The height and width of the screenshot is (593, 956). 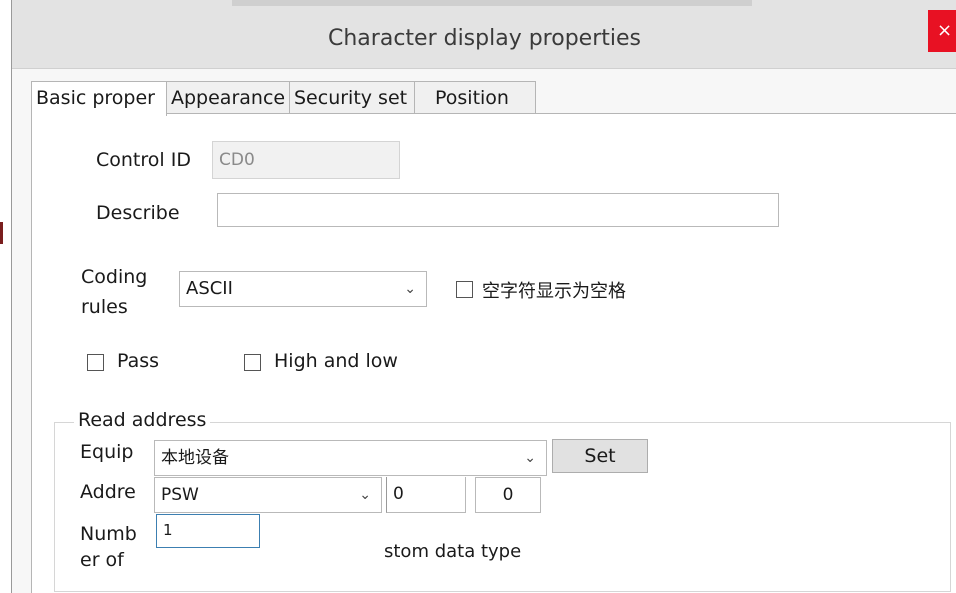 I want to click on equipment-value: 本地设备, so click(x=195, y=458).